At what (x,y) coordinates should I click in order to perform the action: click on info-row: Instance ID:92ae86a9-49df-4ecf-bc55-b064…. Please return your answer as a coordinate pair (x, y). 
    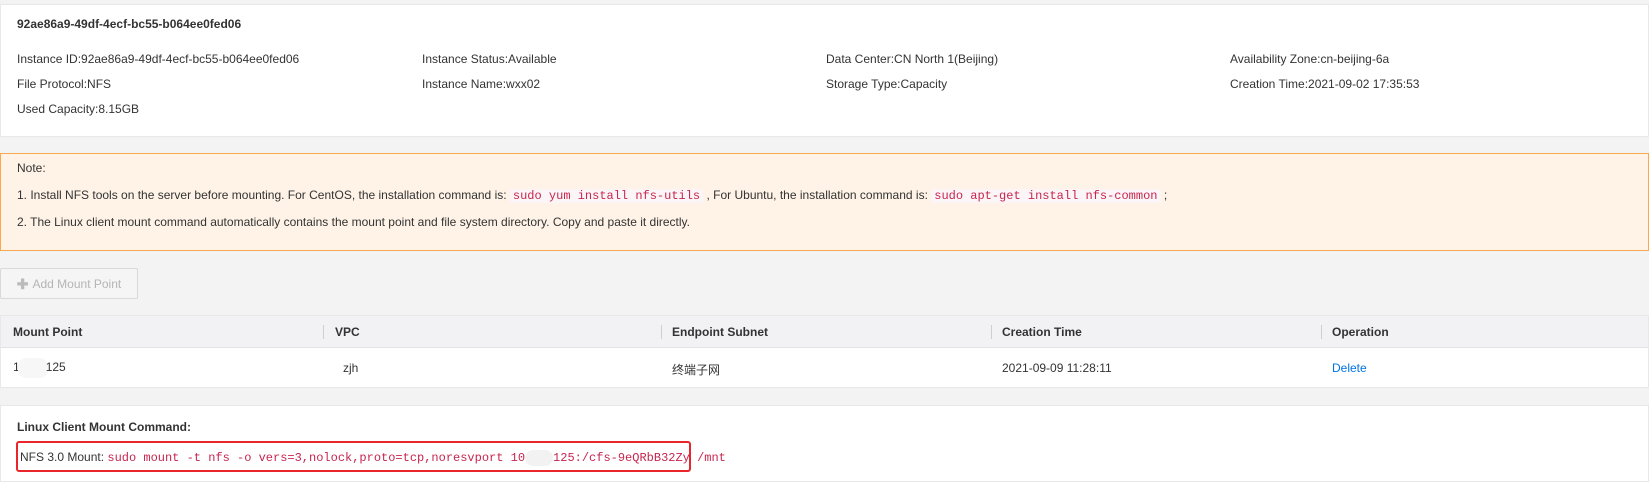
    Looking at the image, I should click on (832, 64).